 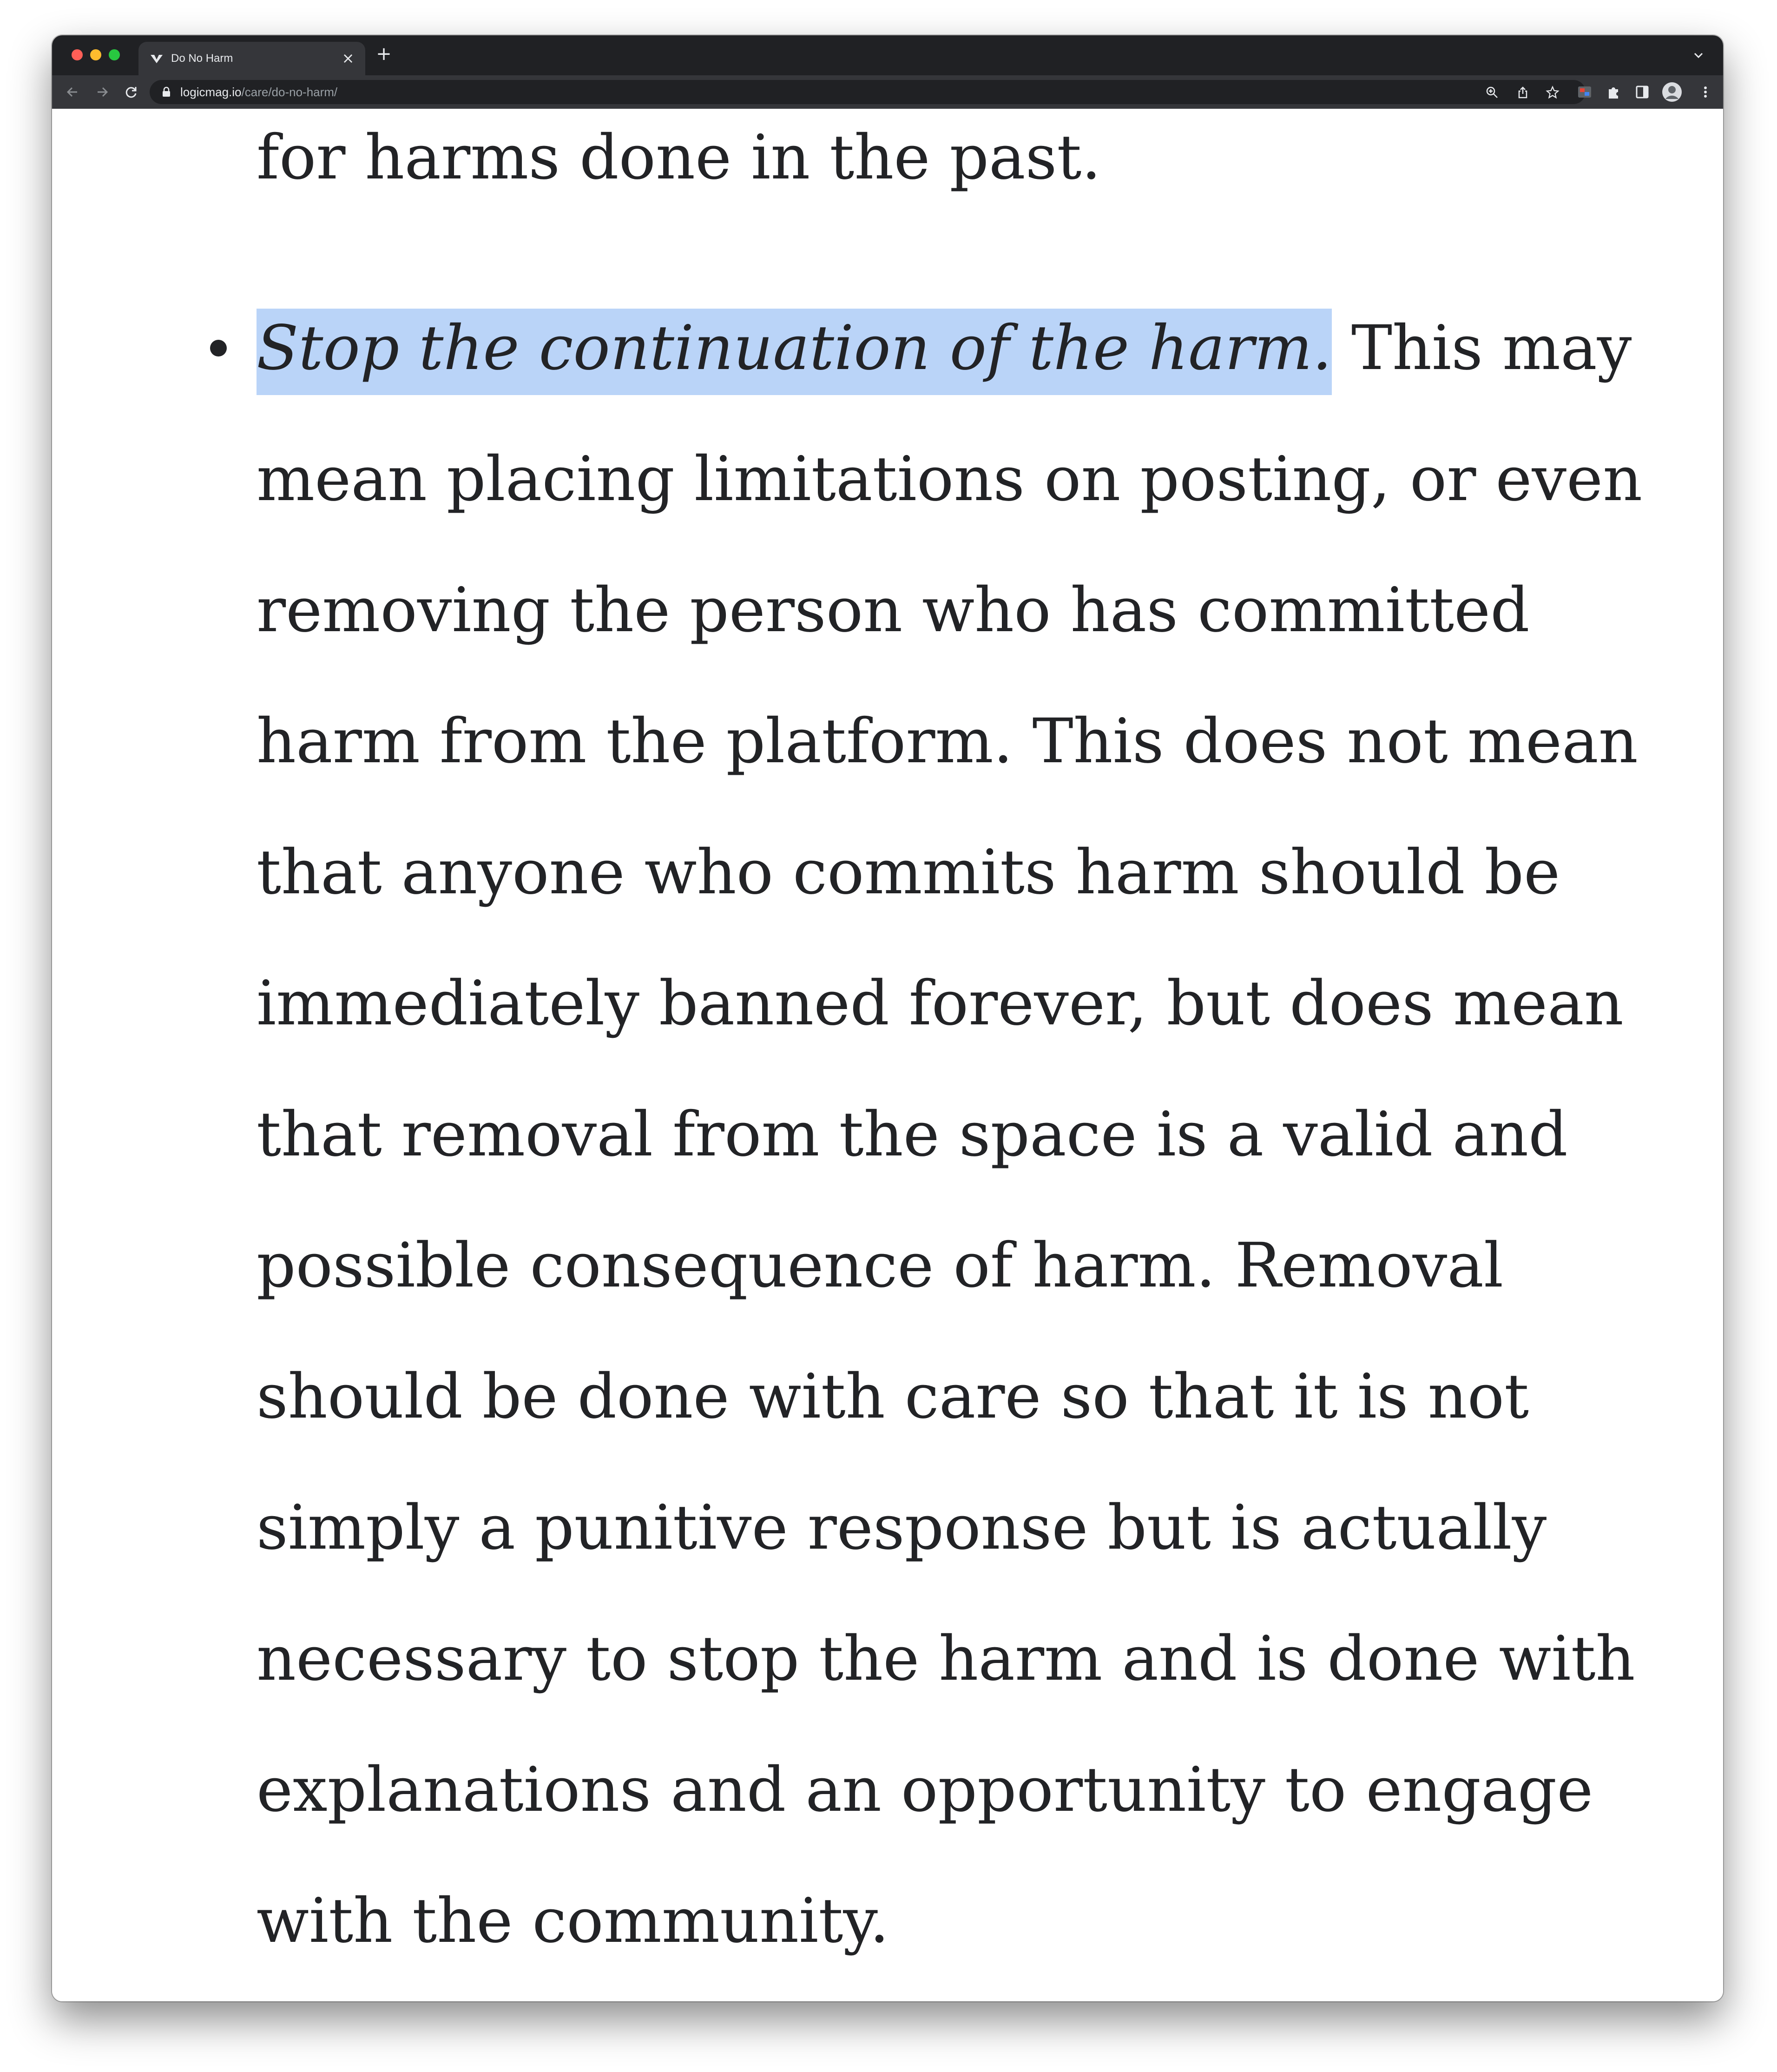 What do you see at coordinates (103, 92) in the screenshot?
I see `forward-arrow-icon` at bounding box center [103, 92].